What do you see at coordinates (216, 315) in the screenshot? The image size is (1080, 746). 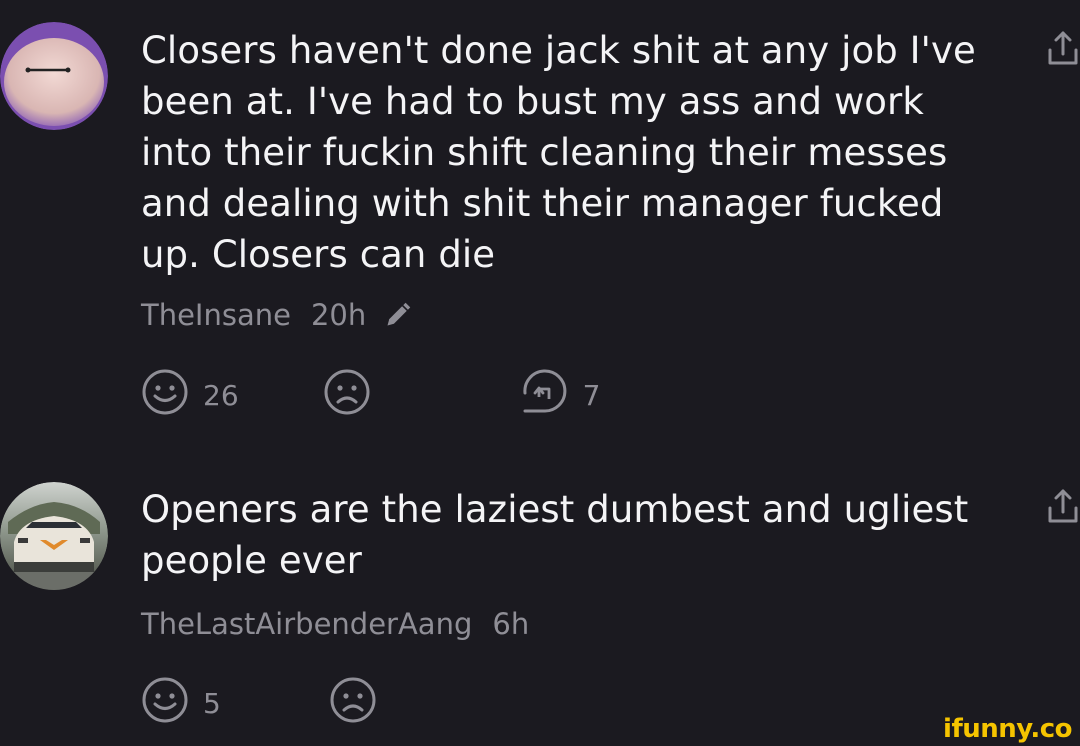 I see `username: TheInsane` at bounding box center [216, 315].